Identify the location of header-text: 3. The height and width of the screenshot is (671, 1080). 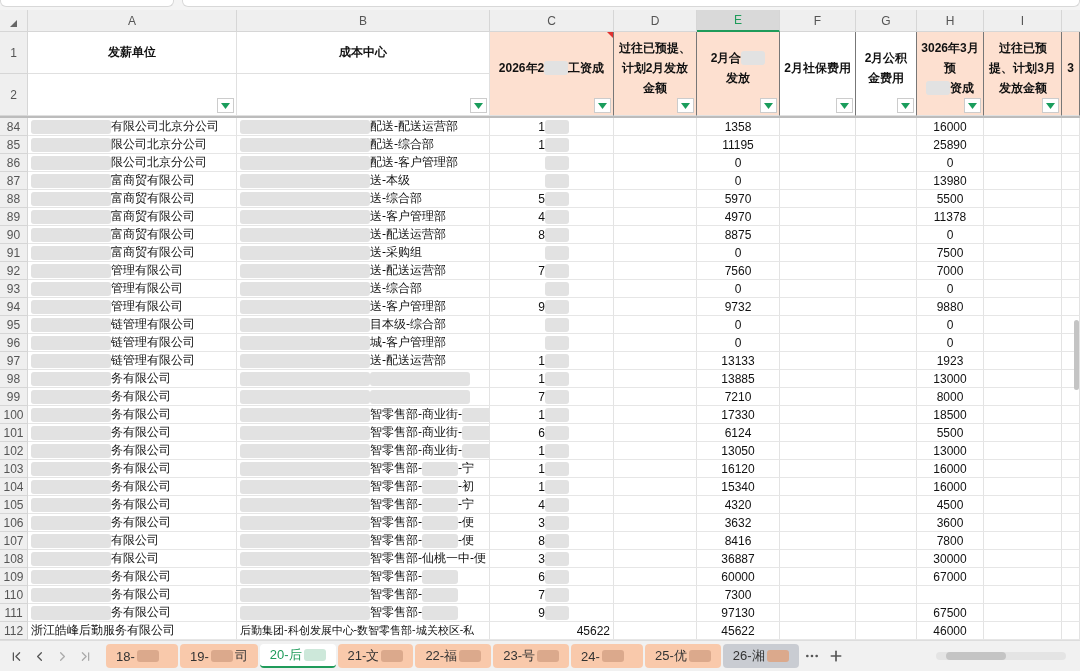
(1070, 68).